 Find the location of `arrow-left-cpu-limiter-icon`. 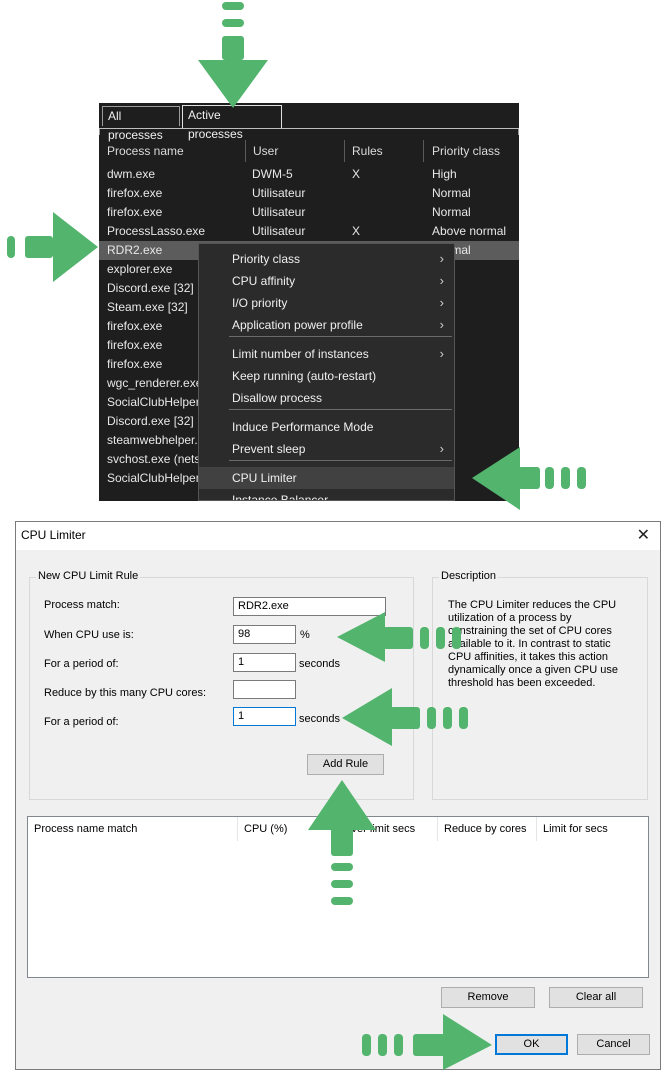

arrow-left-cpu-limiter-icon is located at coordinates (529, 478).